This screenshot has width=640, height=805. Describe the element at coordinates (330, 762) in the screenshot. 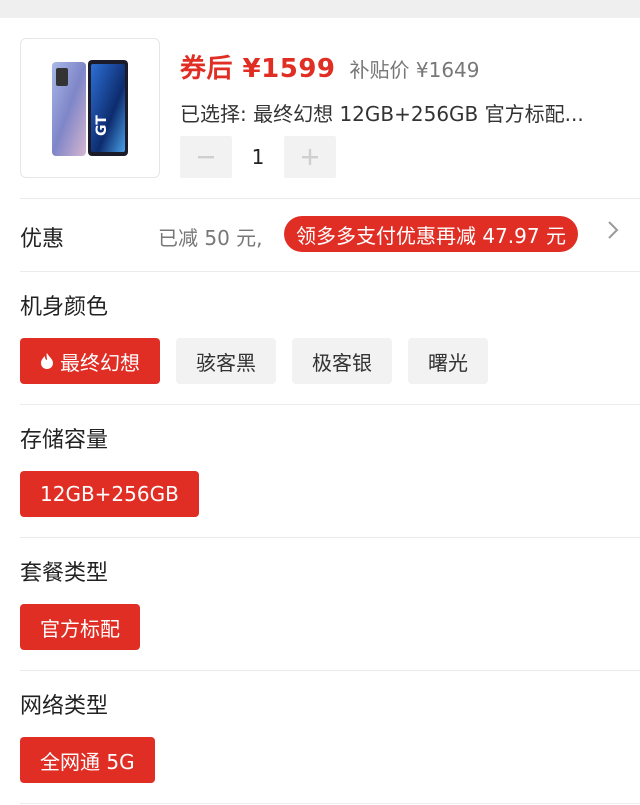

I see `network-chips: 全网通 5G` at that location.